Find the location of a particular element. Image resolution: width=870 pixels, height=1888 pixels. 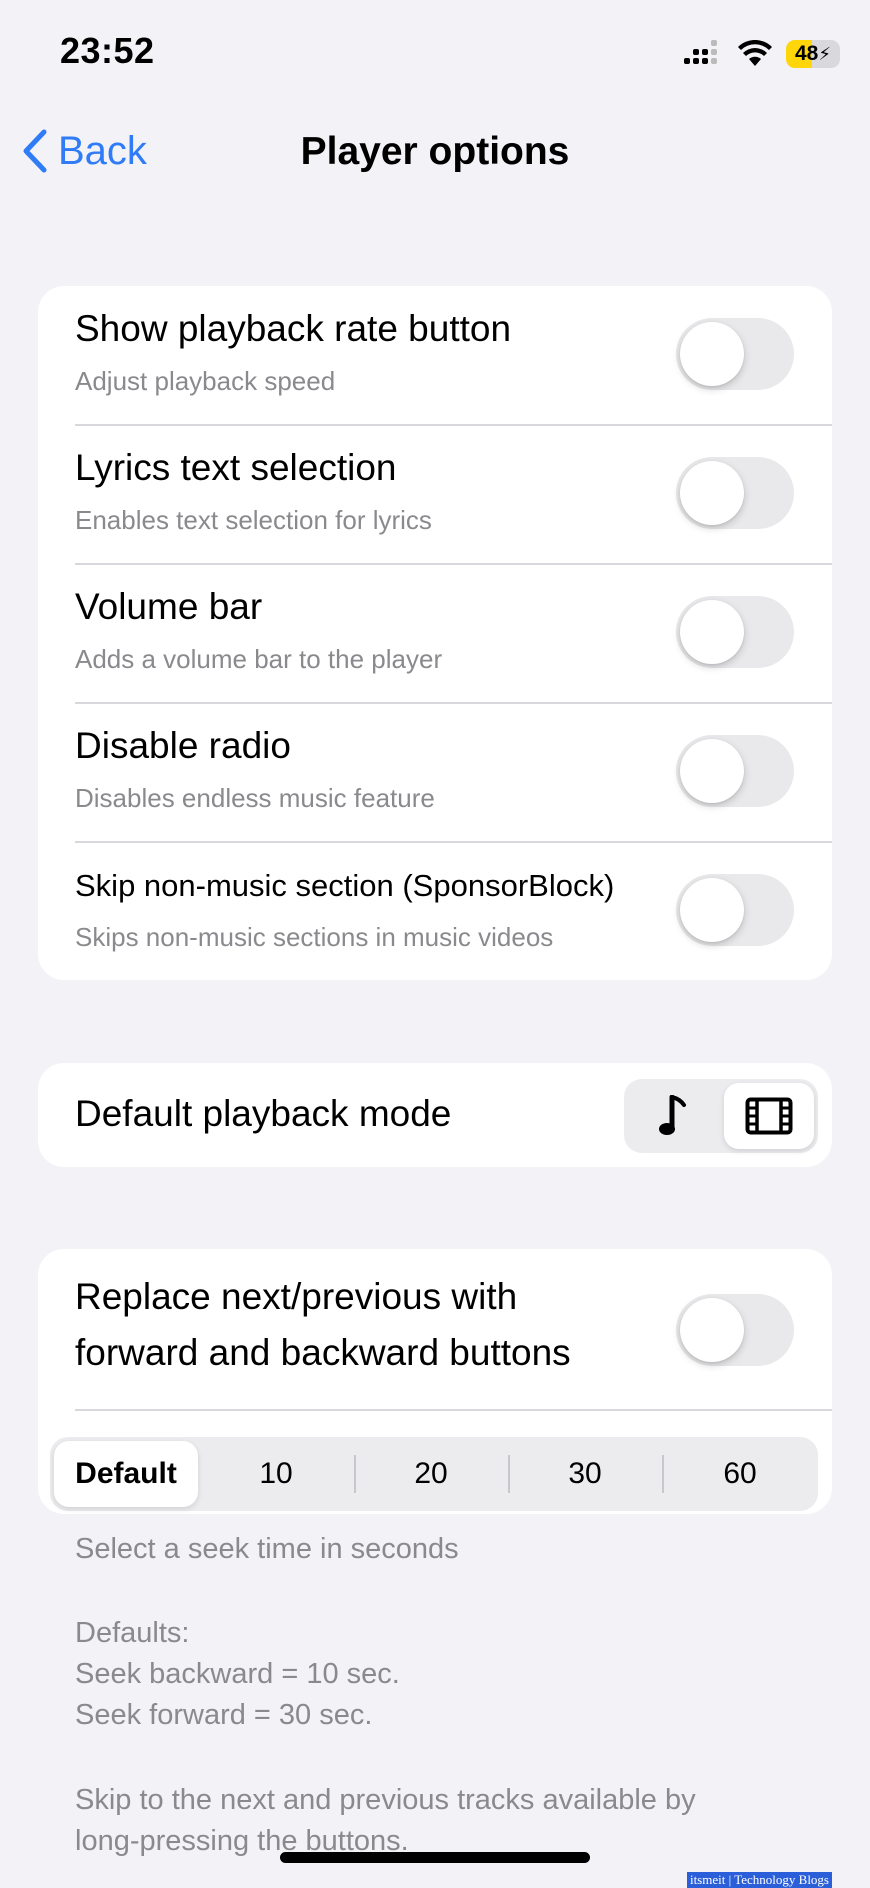

film-icon is located at coordinates (769, 1116).